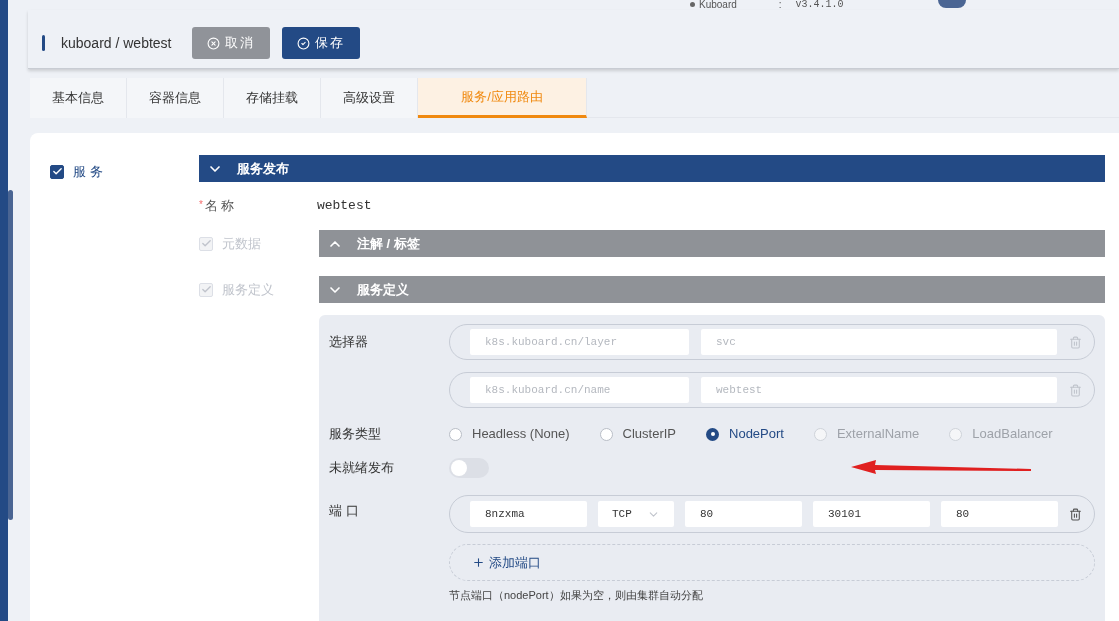  I want to click on title-marker, so click(43, 43).